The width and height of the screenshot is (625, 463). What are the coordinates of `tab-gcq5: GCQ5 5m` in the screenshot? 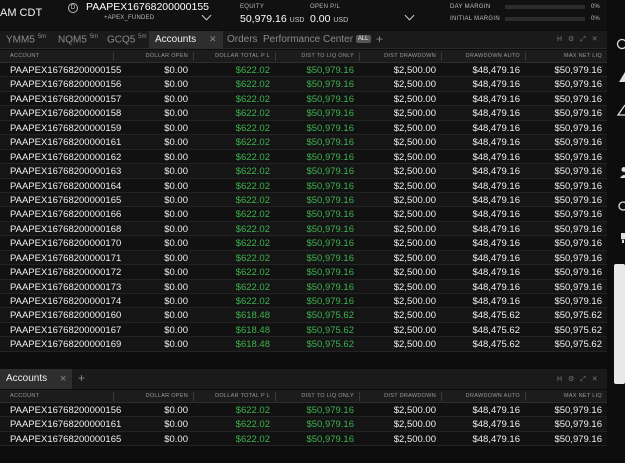 It's located at (126, 39).